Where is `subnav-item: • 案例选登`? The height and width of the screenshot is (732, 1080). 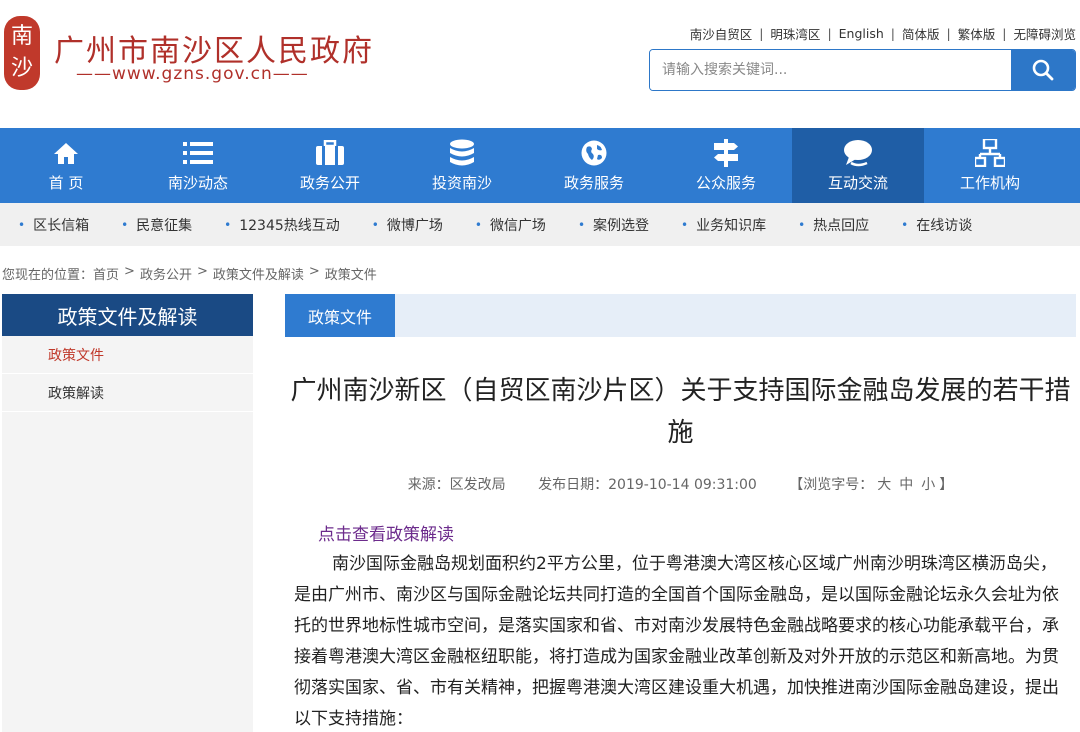
subnav-item: • 案例选登 is located at coordinates (613, 225).